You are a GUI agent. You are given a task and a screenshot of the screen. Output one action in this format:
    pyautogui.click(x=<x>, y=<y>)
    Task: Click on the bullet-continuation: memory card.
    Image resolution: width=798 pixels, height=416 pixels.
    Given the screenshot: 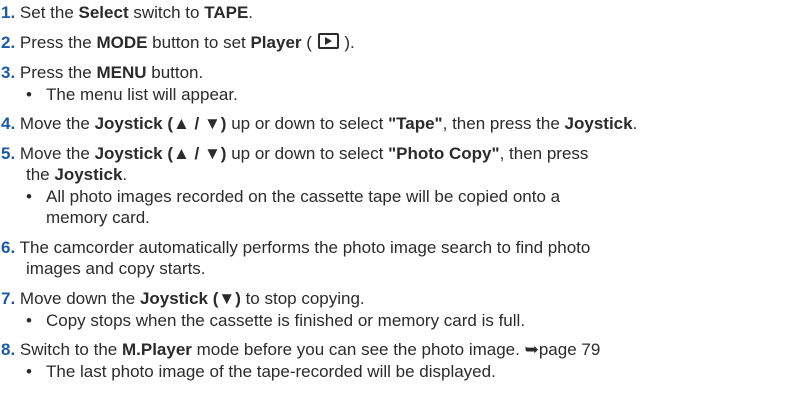 What is the action you would take?
    pyautogui.click(x=98, y=217)
    